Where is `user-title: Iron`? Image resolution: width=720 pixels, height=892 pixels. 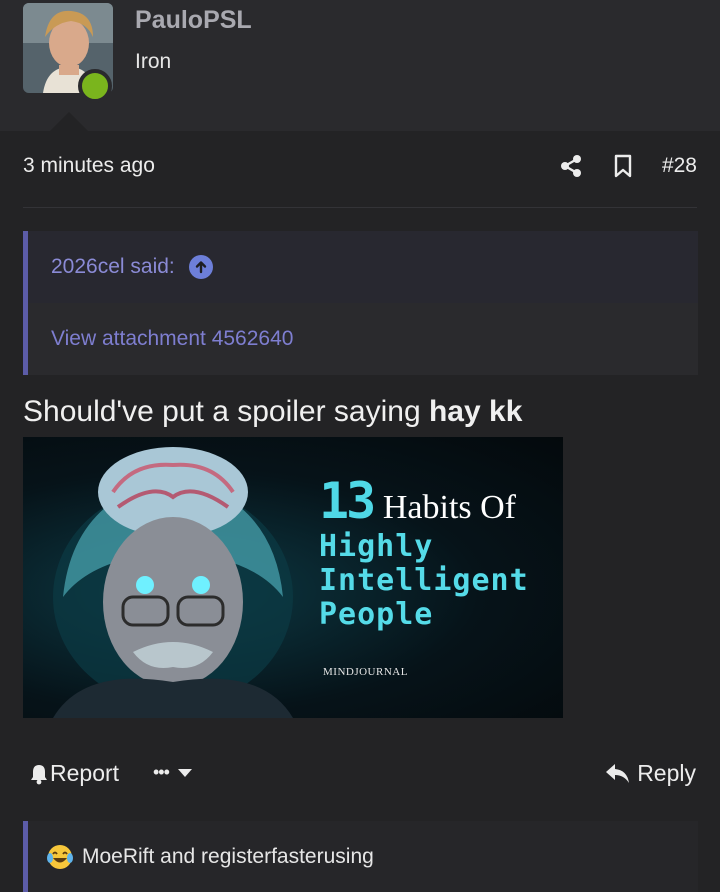
user-title: Iron is located at coordinates (153, 61).